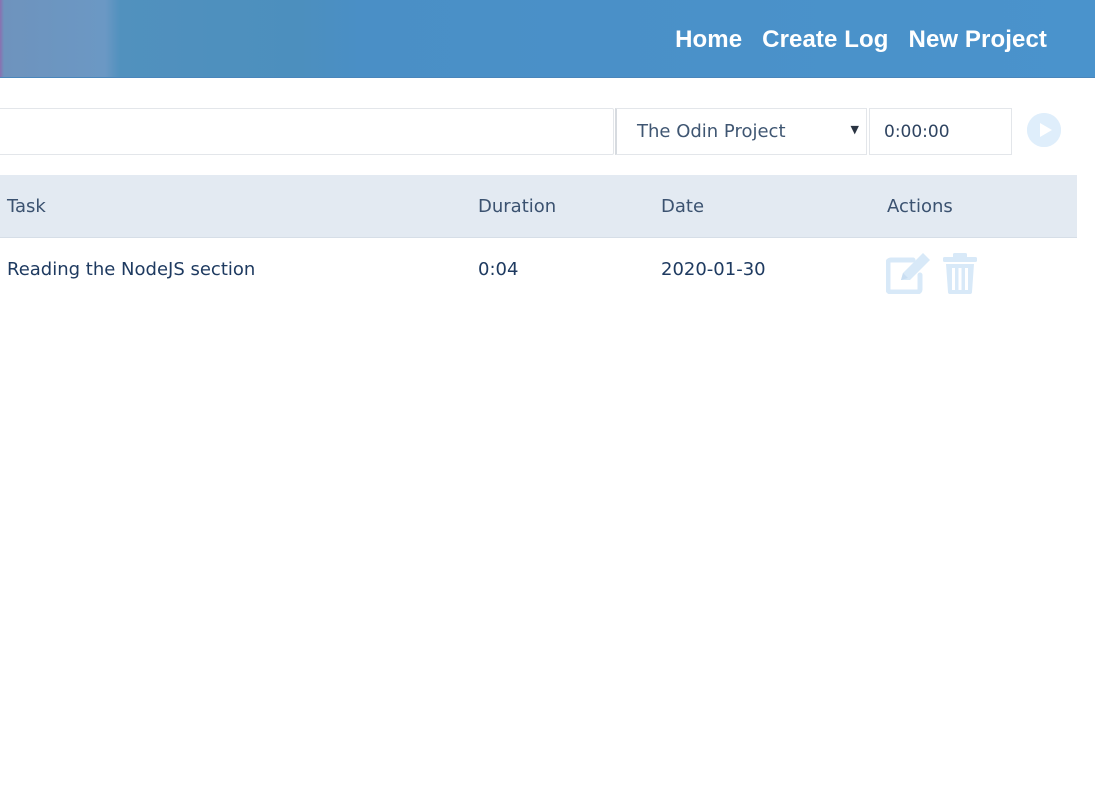 This screenshot has height=797, width=1095. I want to click on nav-link-new-project: New Project, so click(978, 40).